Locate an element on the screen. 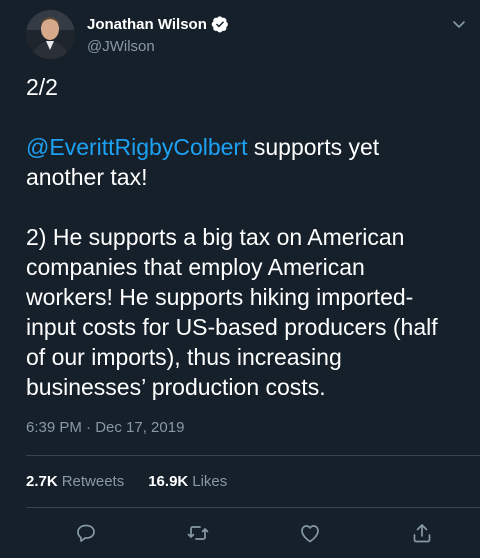 The height and width of the screenshot is (558, 480). tweet-line: @EverittRigbyColbert supports yet is located at coordinates (242, 147).